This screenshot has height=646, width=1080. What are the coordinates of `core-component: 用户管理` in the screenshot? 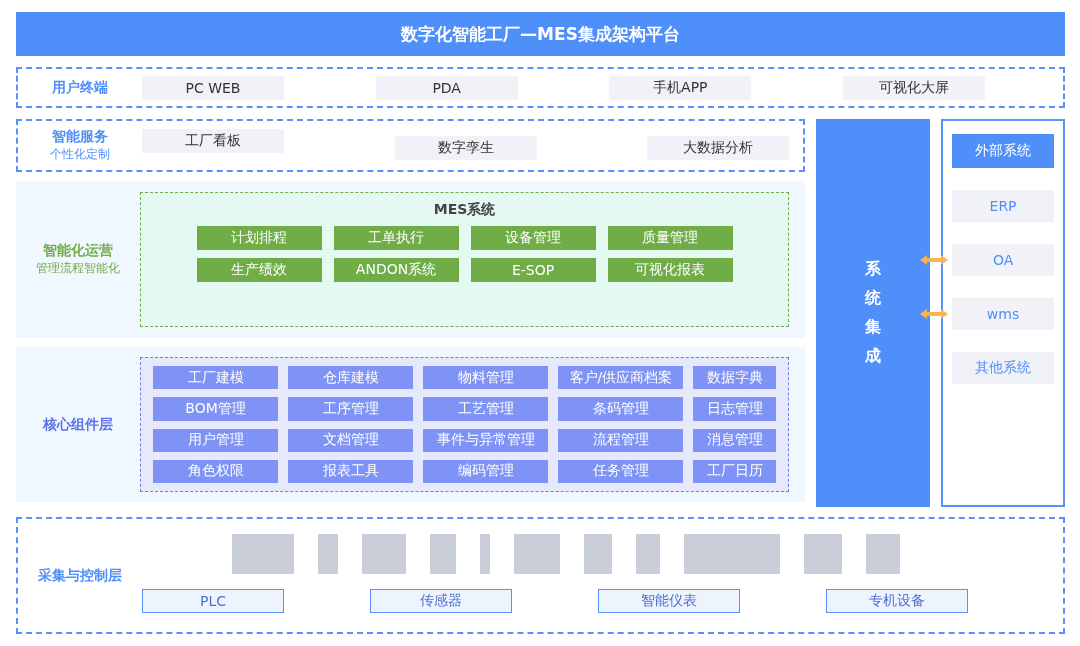 It's located at (216, 440).